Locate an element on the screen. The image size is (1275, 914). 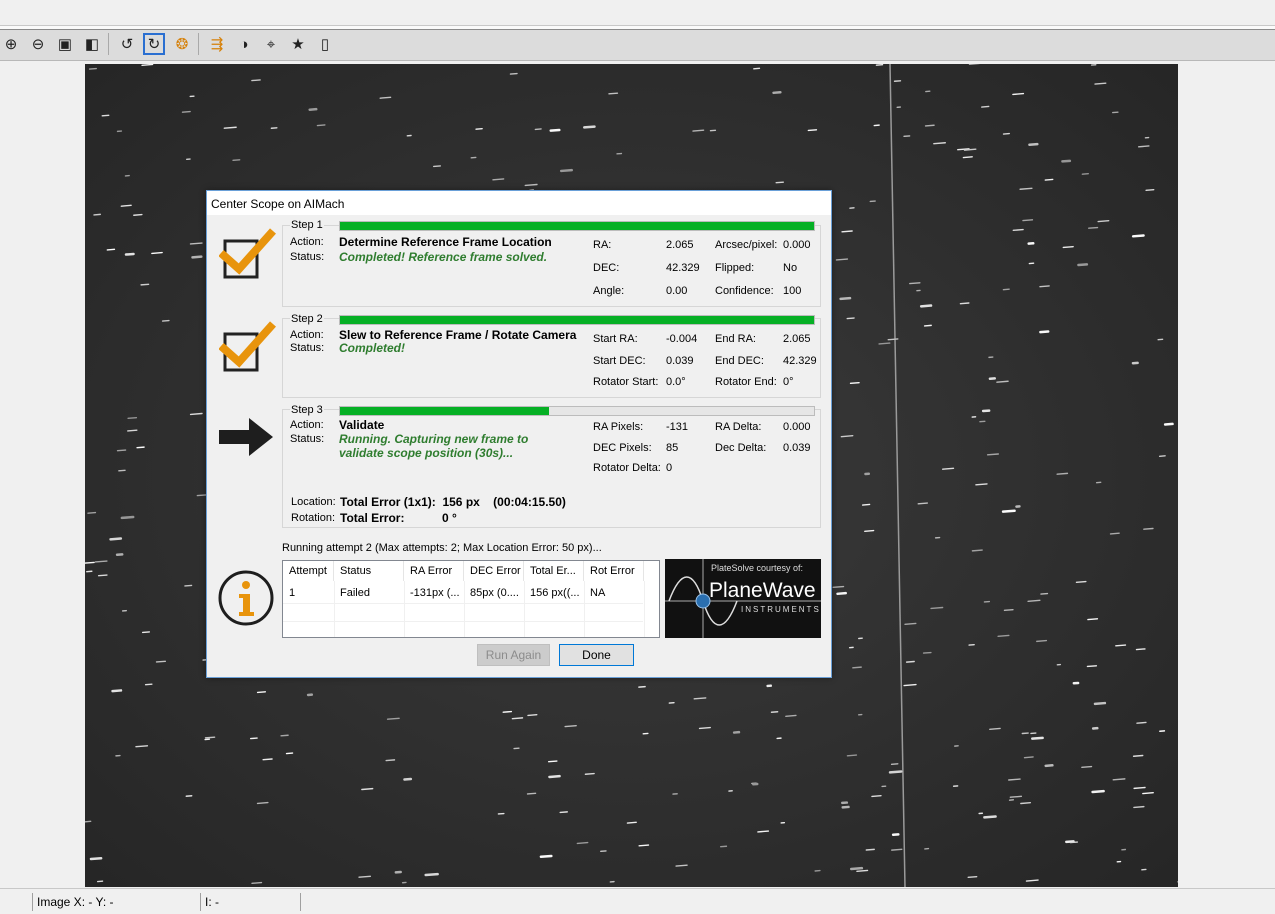
step3-ra-delta-label: RA Delta: is located at coordinates (738, 427).